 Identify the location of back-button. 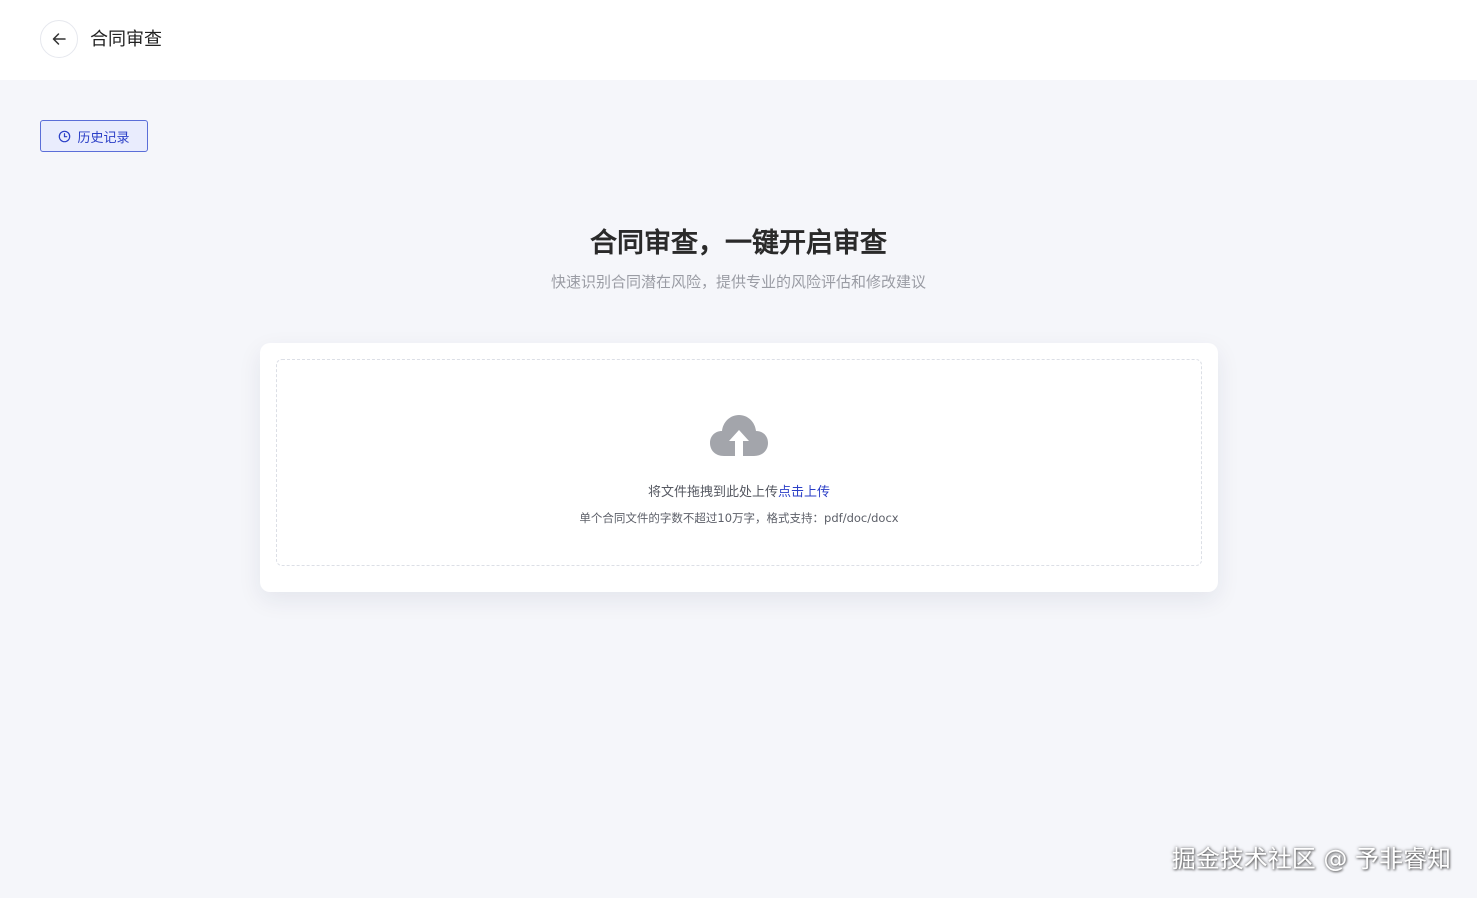
(59, 39).